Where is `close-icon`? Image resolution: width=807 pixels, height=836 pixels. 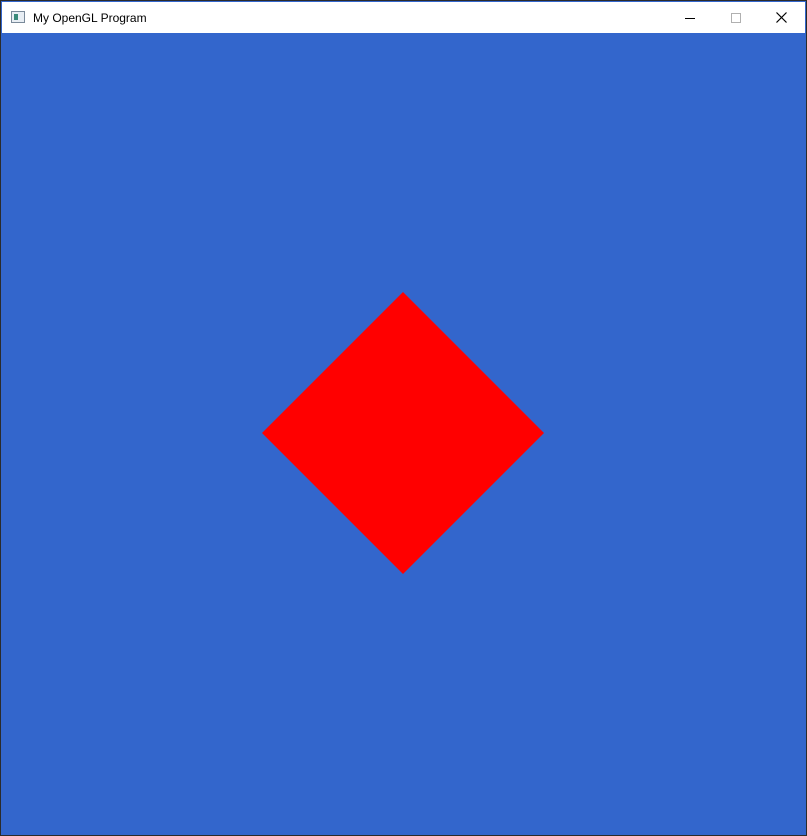
close-icon is located at coordinates (781, 17).